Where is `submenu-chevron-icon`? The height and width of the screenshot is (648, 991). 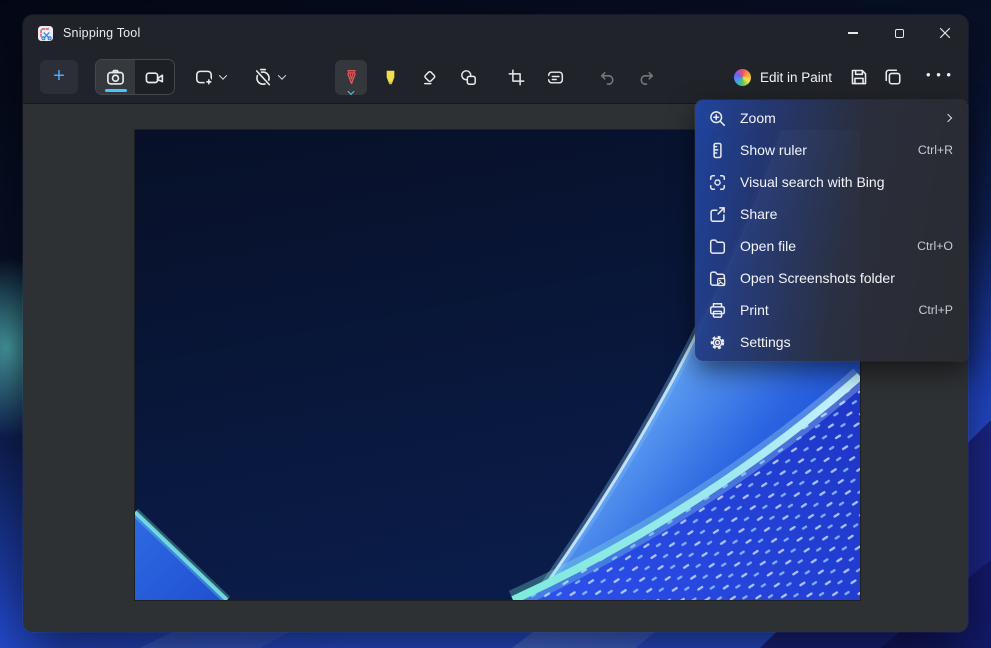
submenu-chevron-icon is located at coordinates (948, 118).